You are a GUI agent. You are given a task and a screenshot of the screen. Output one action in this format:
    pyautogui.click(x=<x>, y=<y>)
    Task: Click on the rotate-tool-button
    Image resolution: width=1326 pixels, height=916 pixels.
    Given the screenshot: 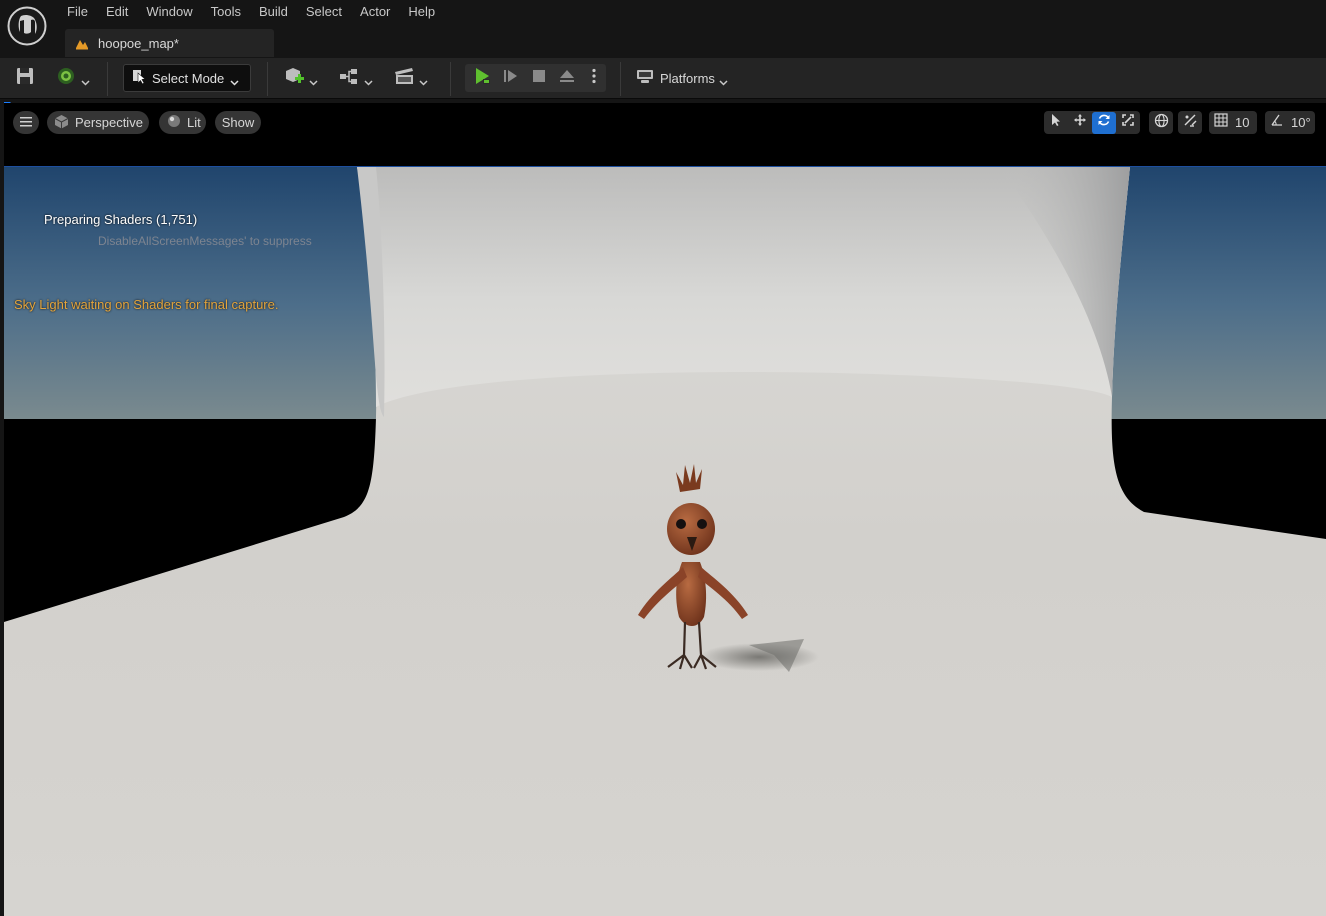 What is the action you would take?
    pyautogui.click(x=1104, y=122)
    